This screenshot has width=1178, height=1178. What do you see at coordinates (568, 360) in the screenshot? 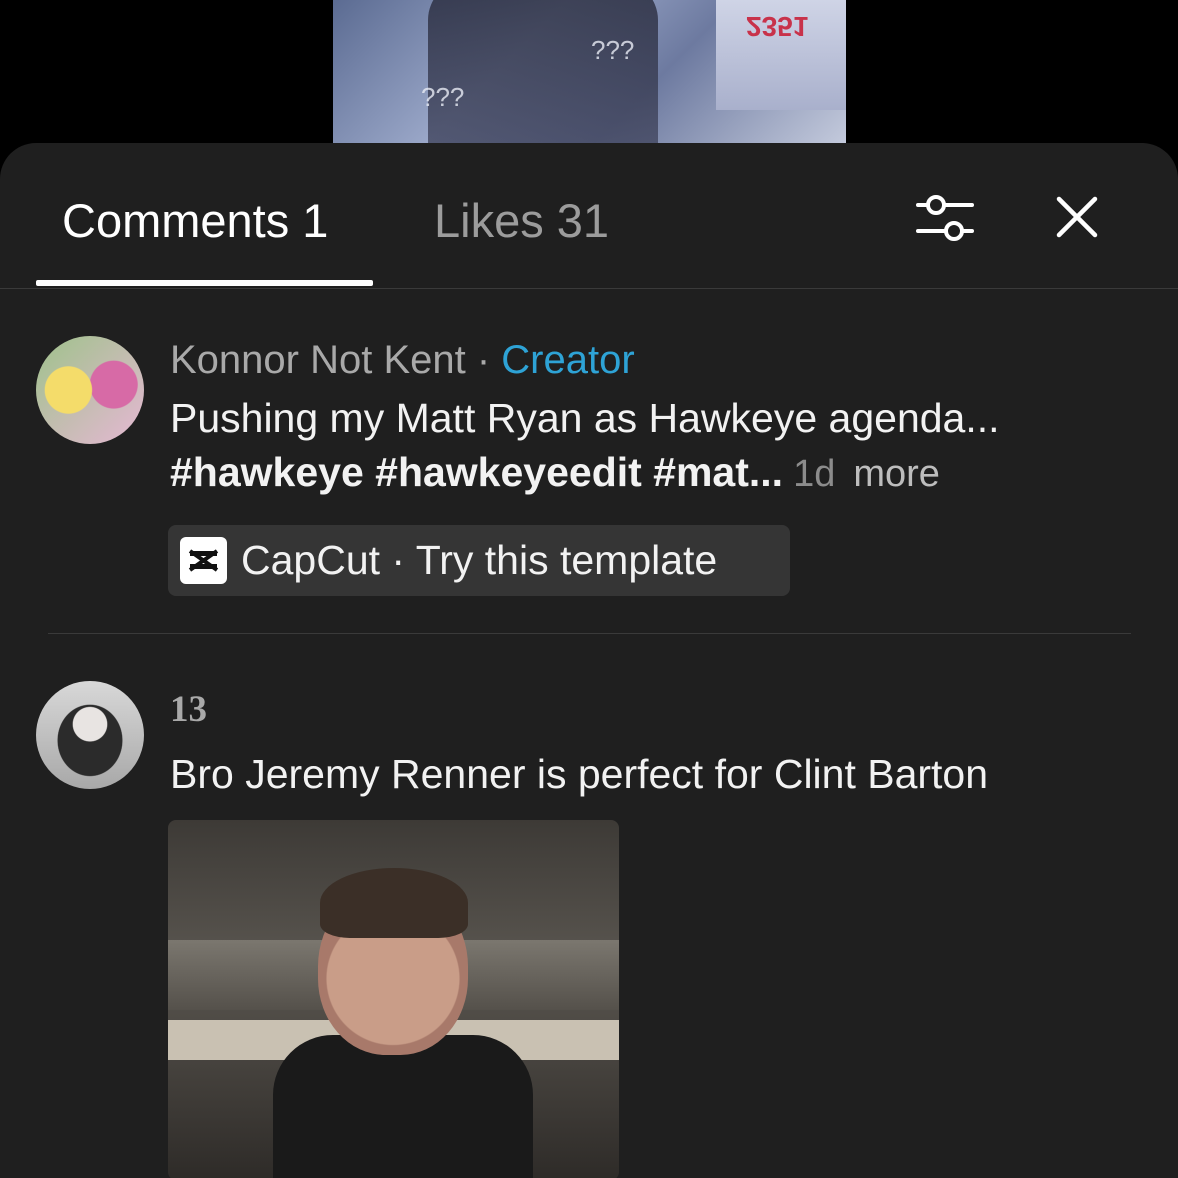
I see `creator-badge: Creator` at bounding box center [568, 360].